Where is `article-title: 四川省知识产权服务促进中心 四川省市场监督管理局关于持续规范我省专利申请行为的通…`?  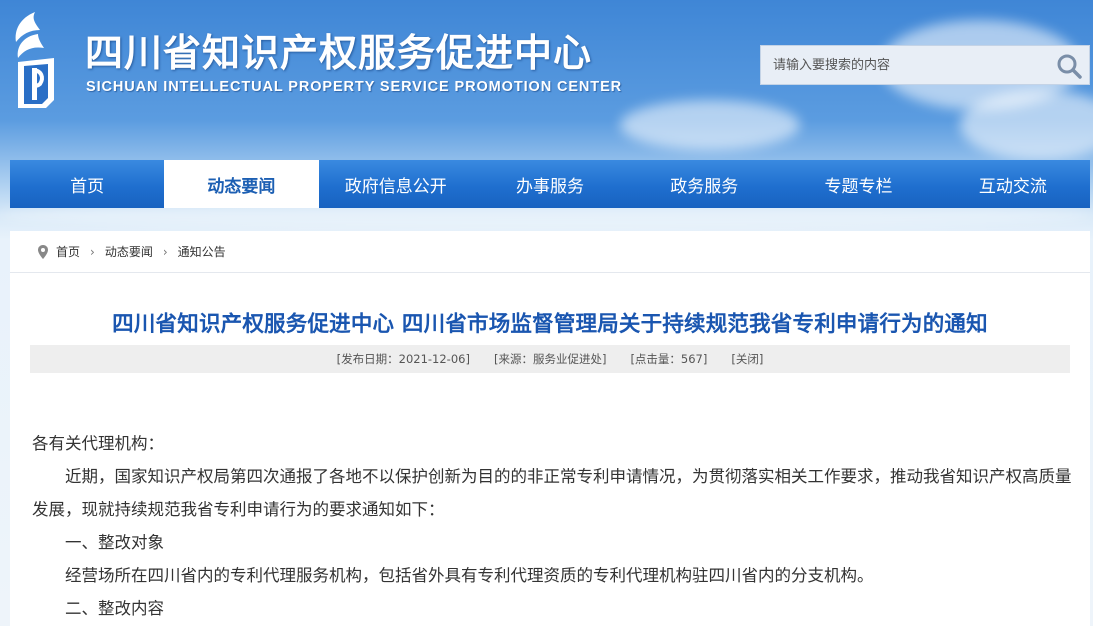 article-title: 四川省知识产权服务促进中心 四川省市场监督管理局关于持续规范我省专利申请行为的通… is located at coordinates (550, 324).